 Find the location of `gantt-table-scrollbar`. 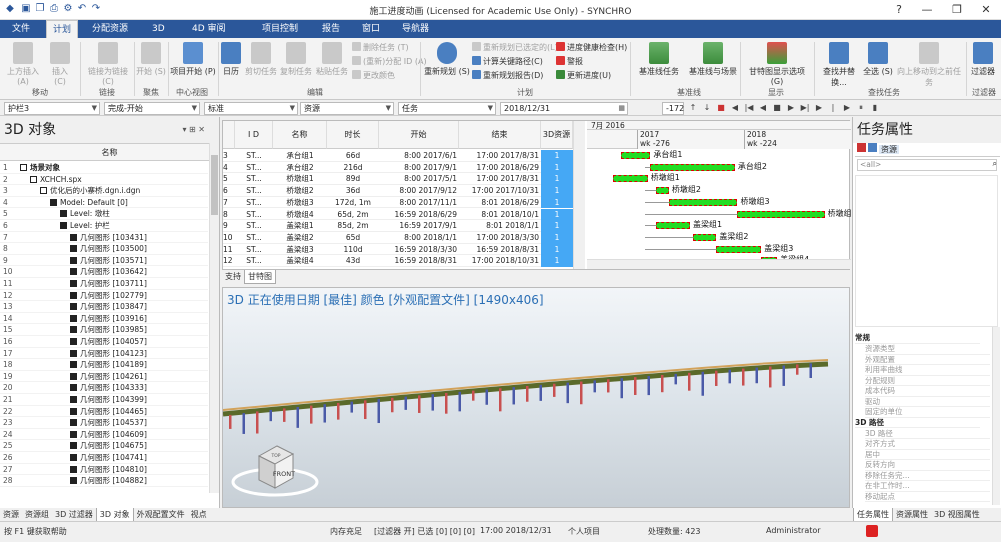

gantt-table-scrollbar is located at coordinates (579, 195).